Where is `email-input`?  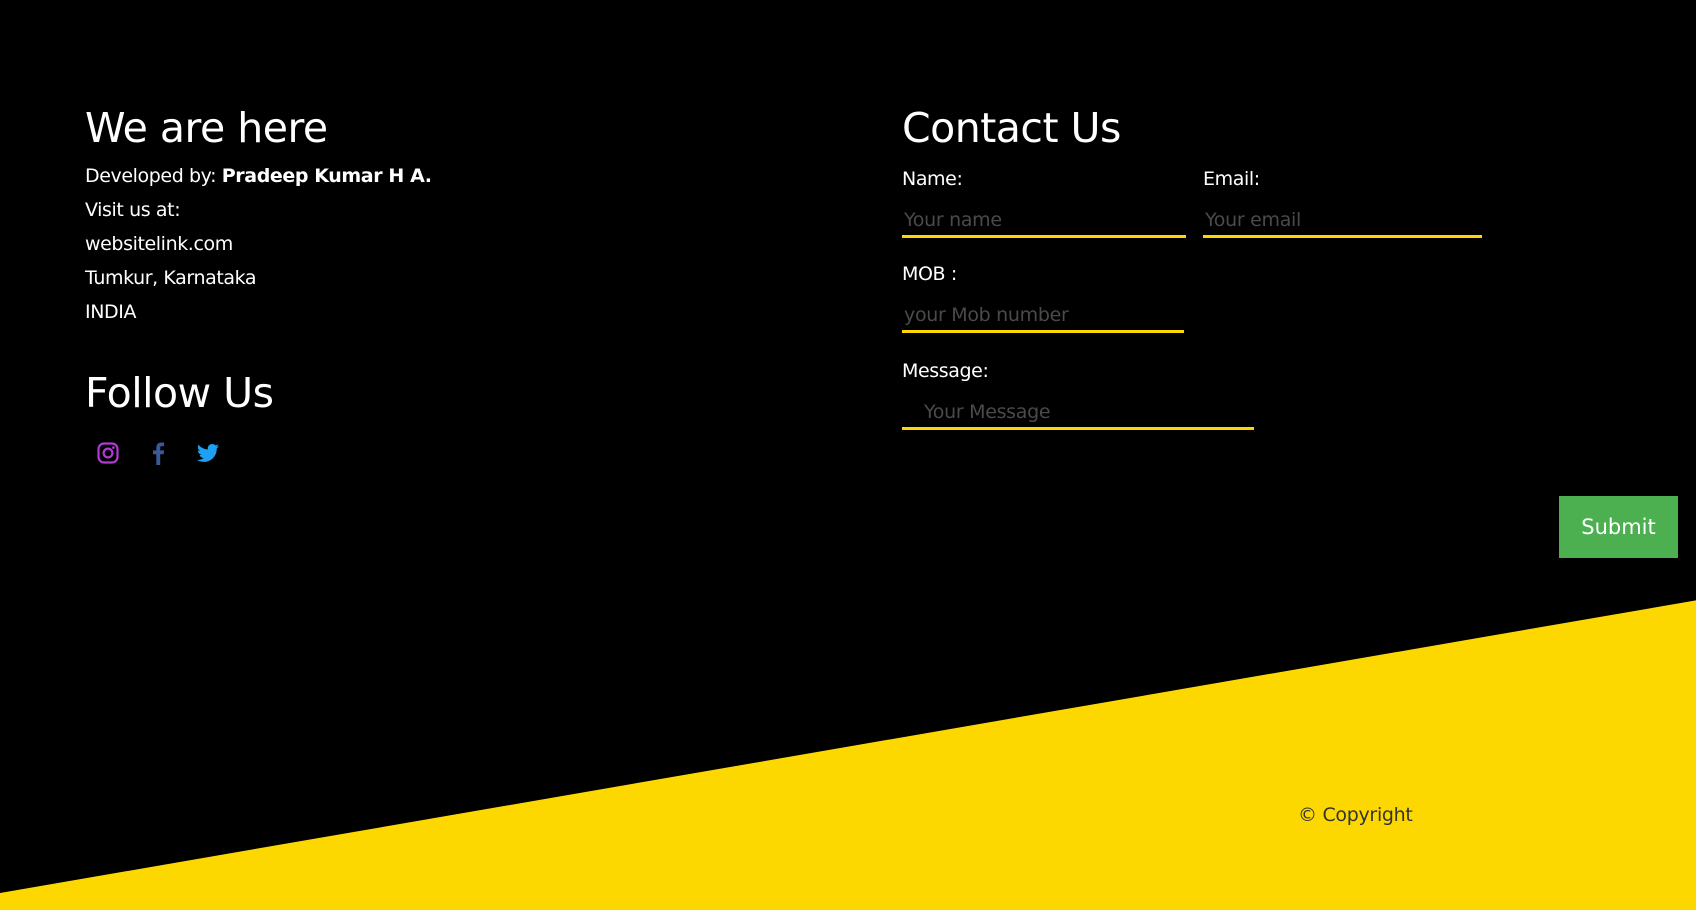 email-input is located at coordinates (1342, 221).